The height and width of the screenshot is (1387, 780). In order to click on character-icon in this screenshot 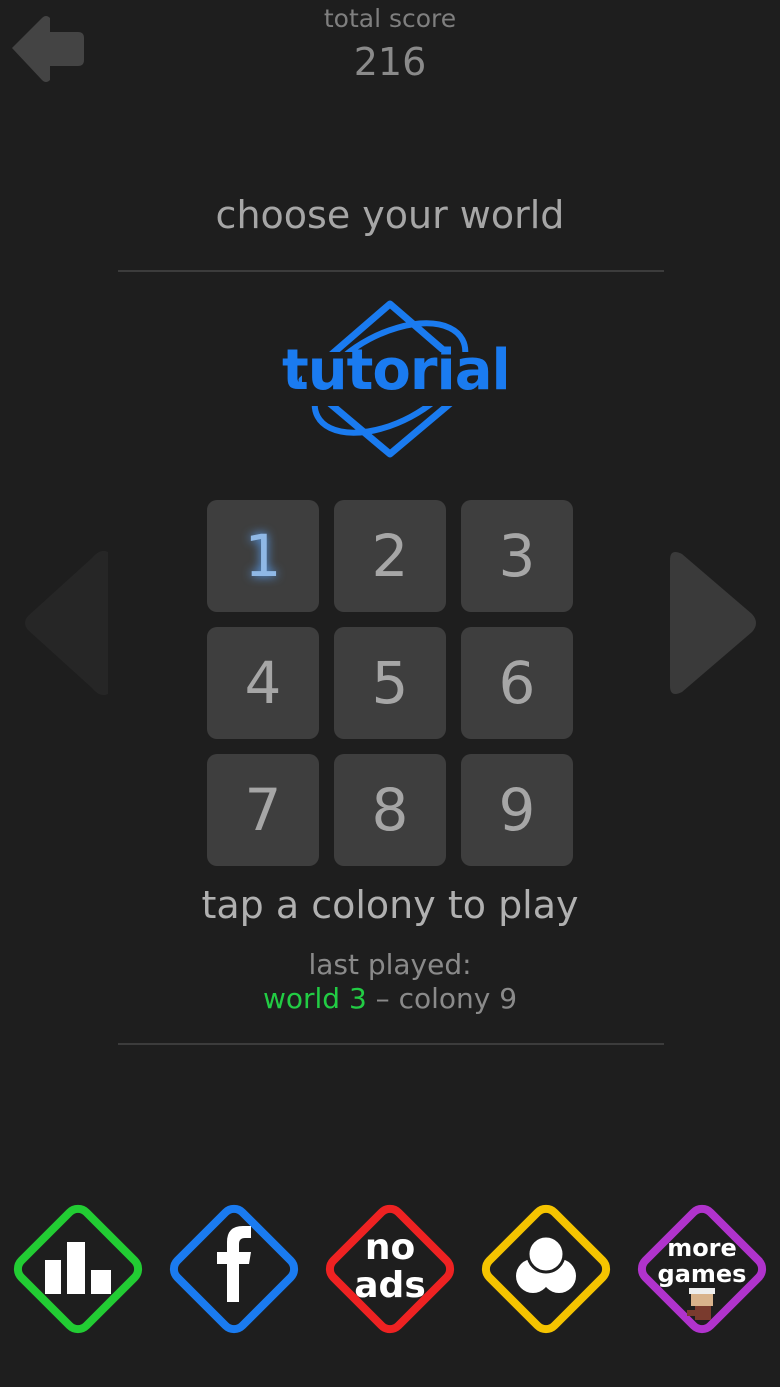, I will do `click(701, 1304)`.